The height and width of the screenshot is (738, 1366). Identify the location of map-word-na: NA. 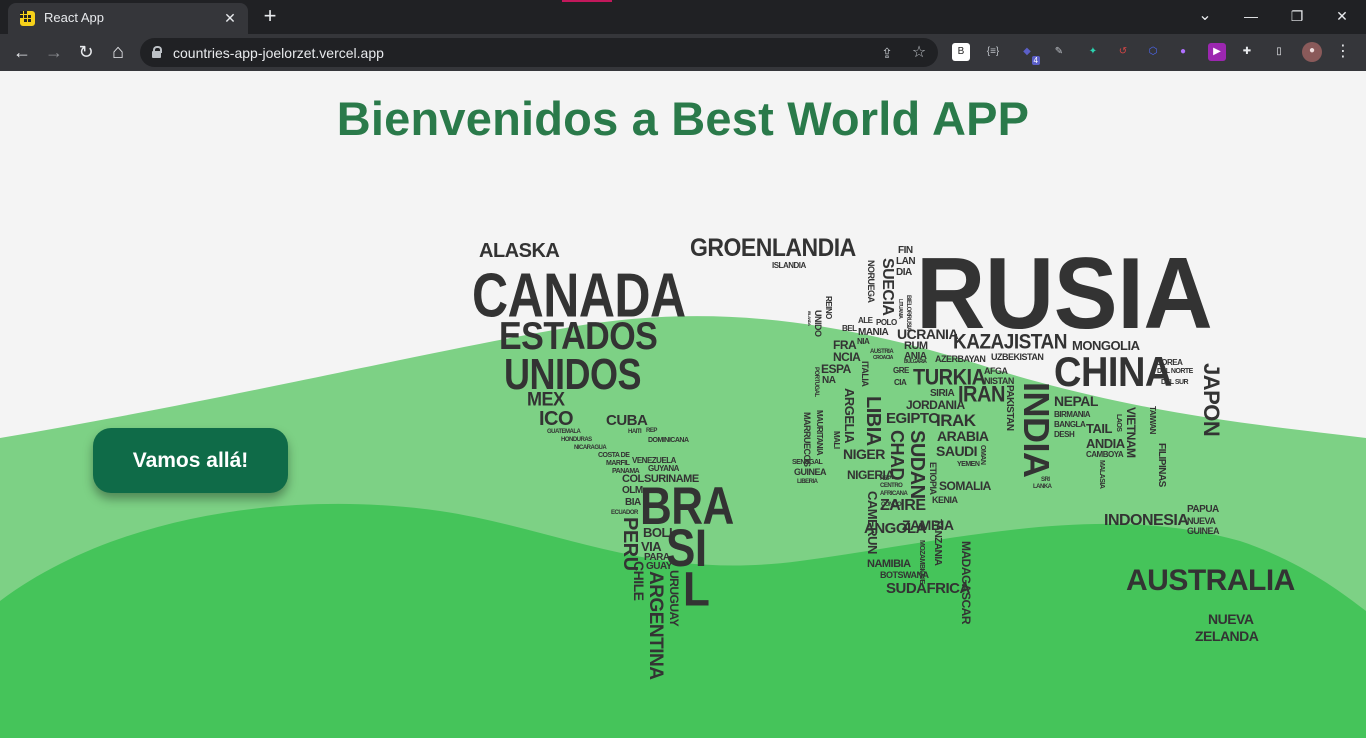
(829, 380).